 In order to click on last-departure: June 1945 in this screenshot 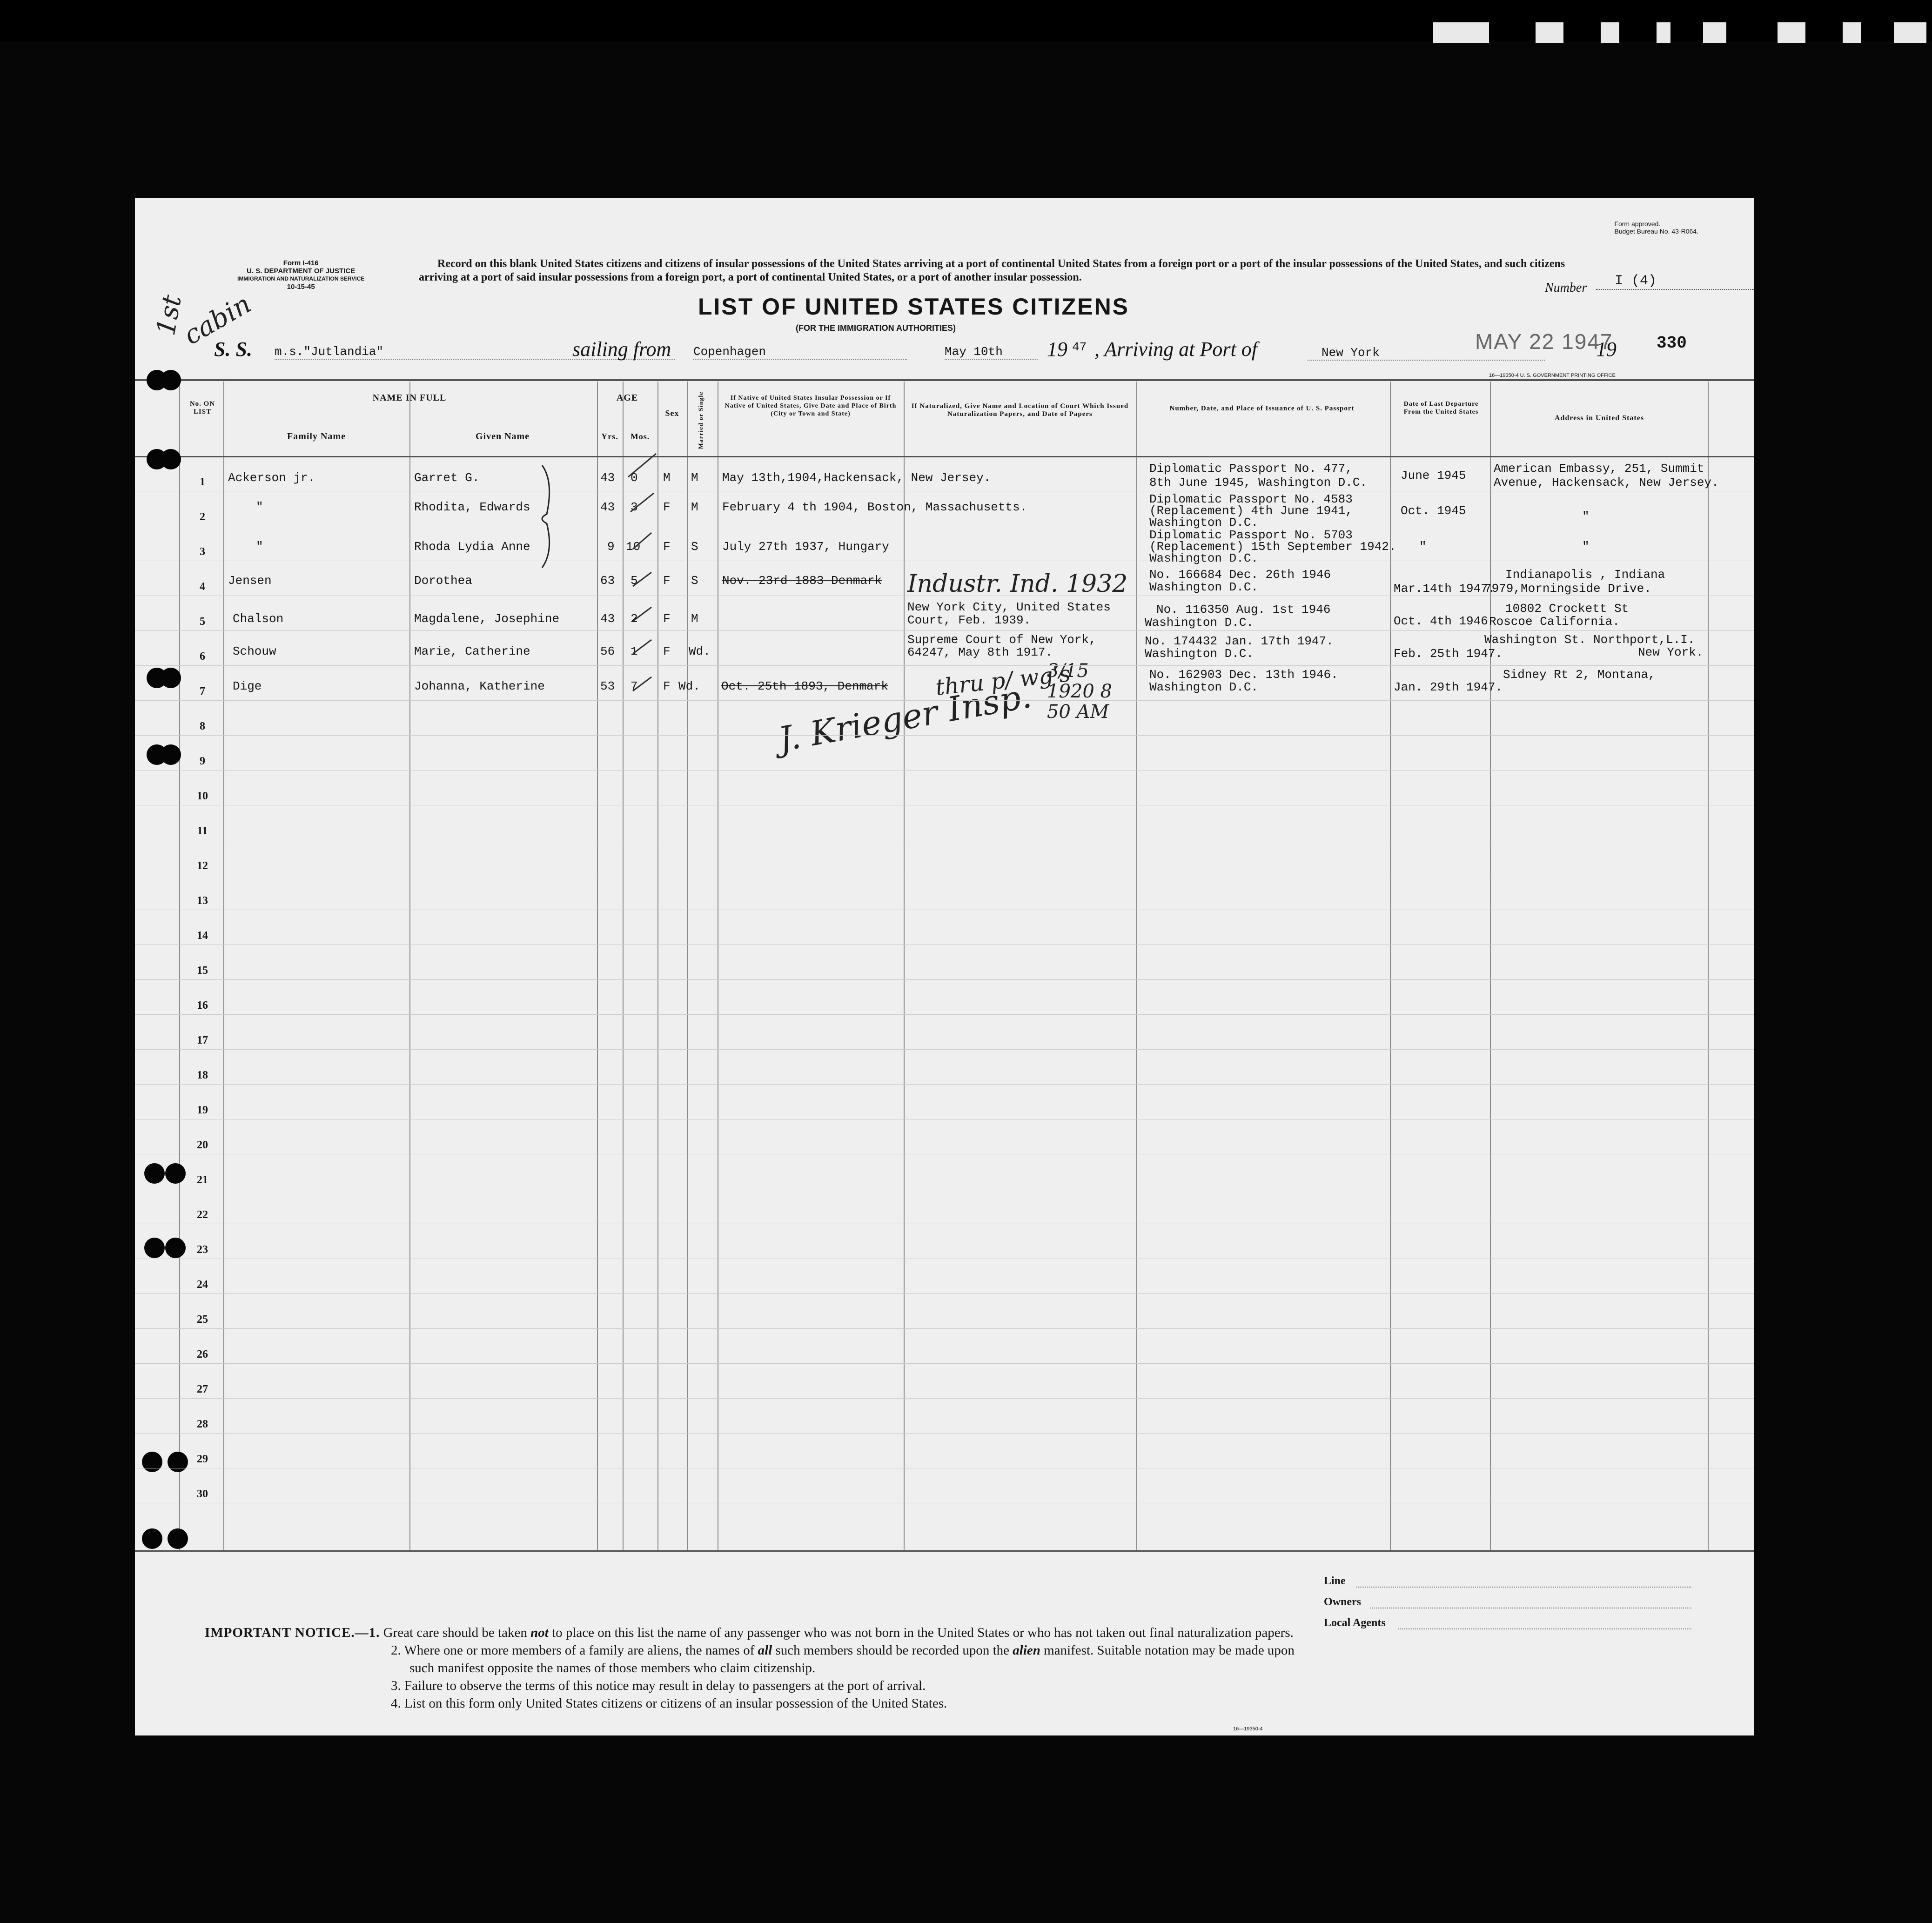, I will do `click(1433, 475)`.